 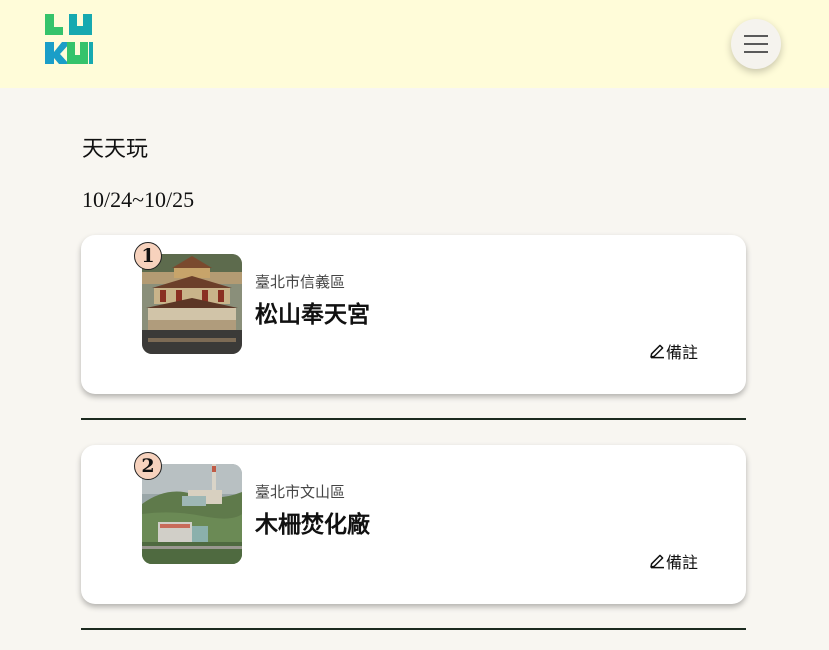 What do you see at coordinates (115, 149) in the screenshot?
I see `trip-title: 天天玩` at bounding box center [115, 149].